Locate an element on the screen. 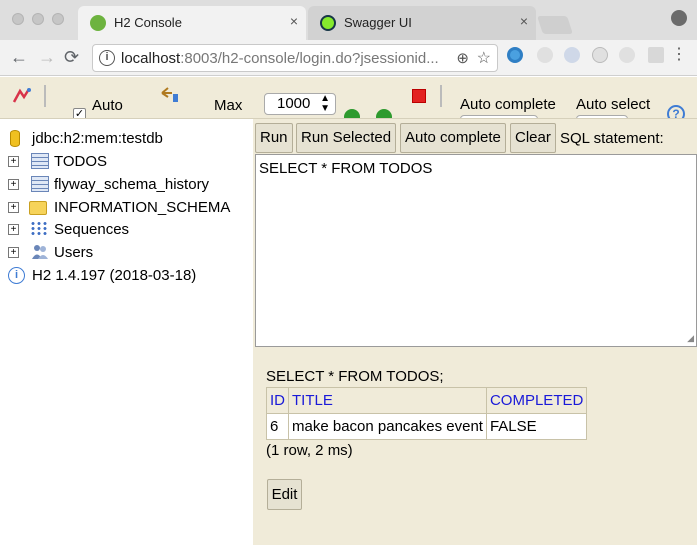 The image size is (697, 545). auto-complete-label: Auto complete is located at coordinates (508, 104).